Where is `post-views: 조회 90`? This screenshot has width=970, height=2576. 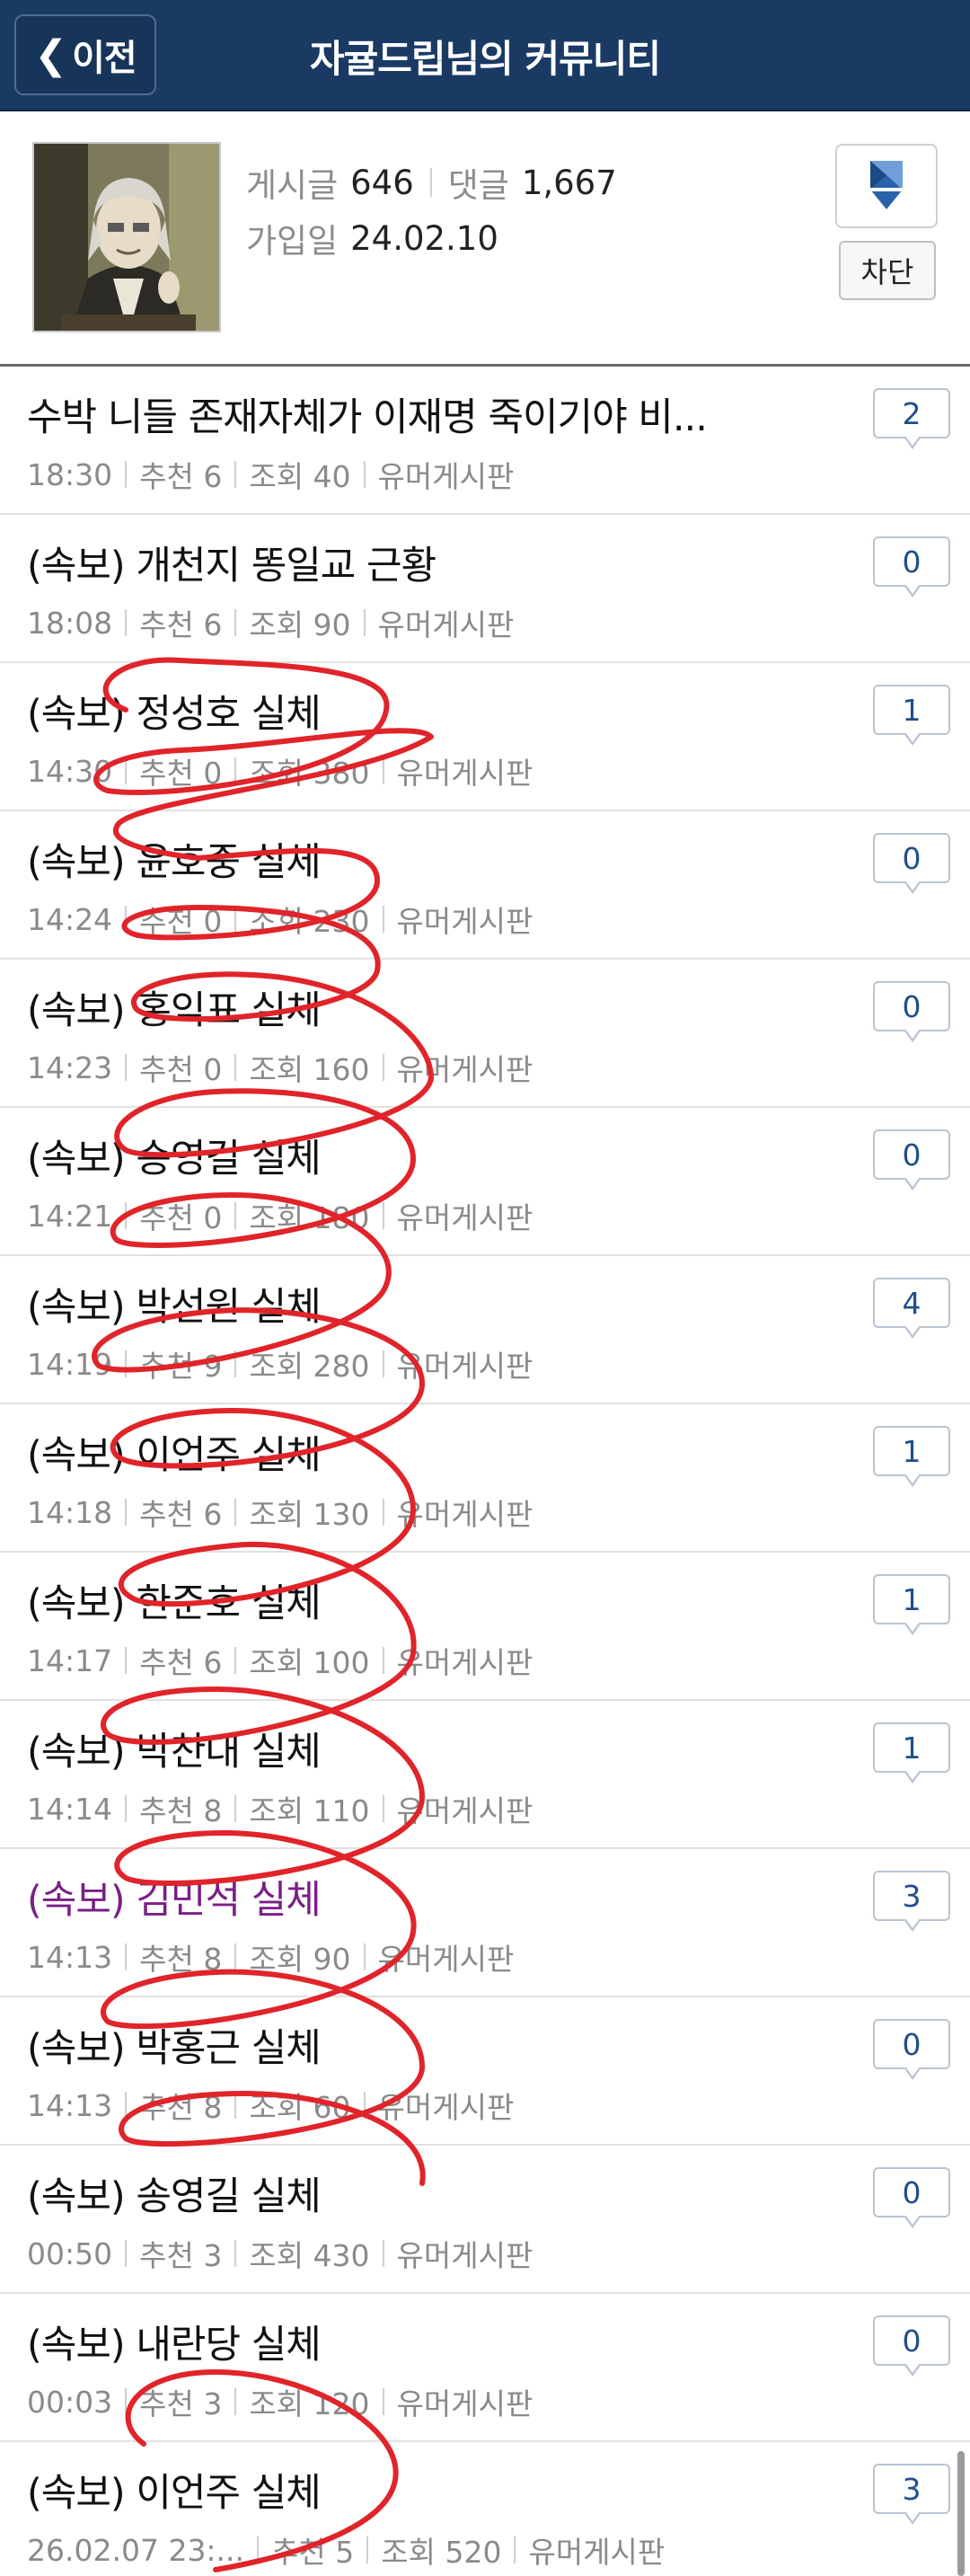
post-views: 조회 90 is located at coordinates (300, 1960).